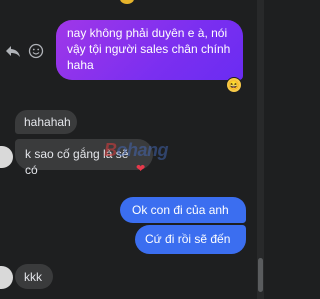 The image size is (320, 299). I want to click on laugh-reaction-icon: 😆, so click(234, 85).